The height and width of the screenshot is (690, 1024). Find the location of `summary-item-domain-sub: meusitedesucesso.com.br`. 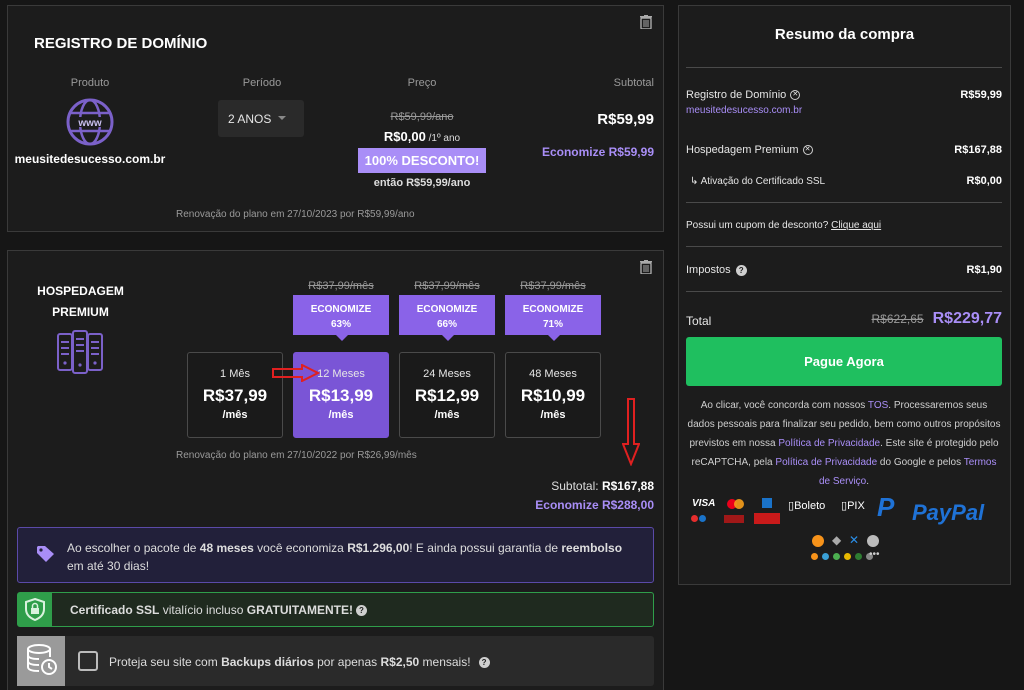

summary-item-domain-sub: meusitedesucesso.com.br is located at coordinates (744, 110).